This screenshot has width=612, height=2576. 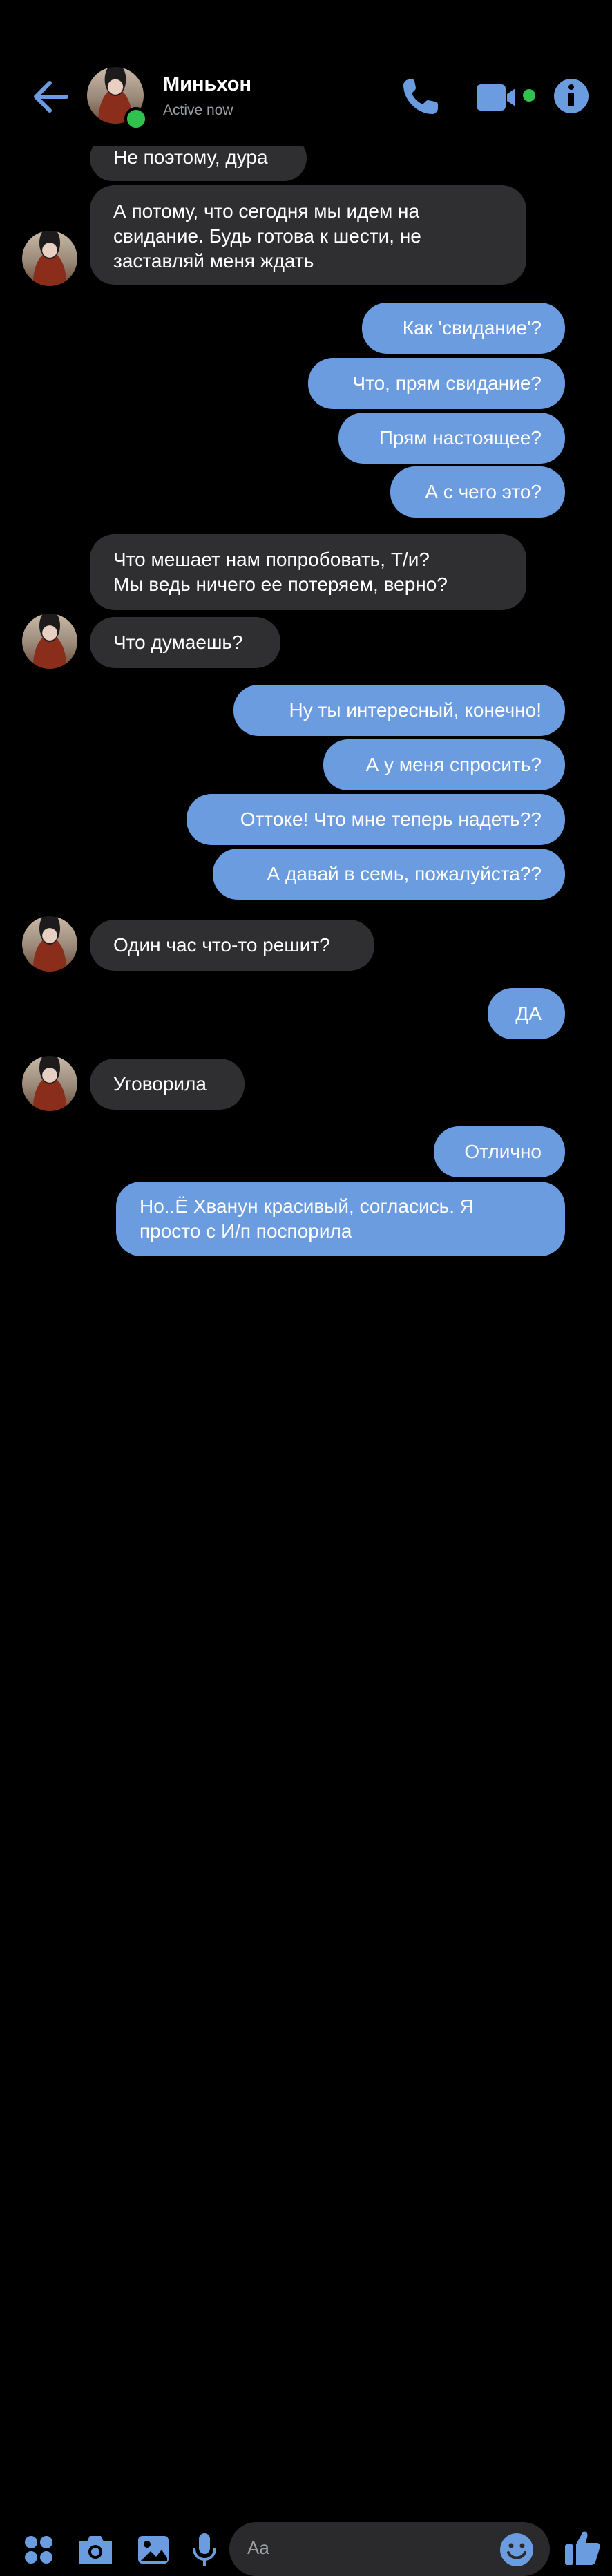 I want to click on gallery-icon, so click(x=153, y=2549).